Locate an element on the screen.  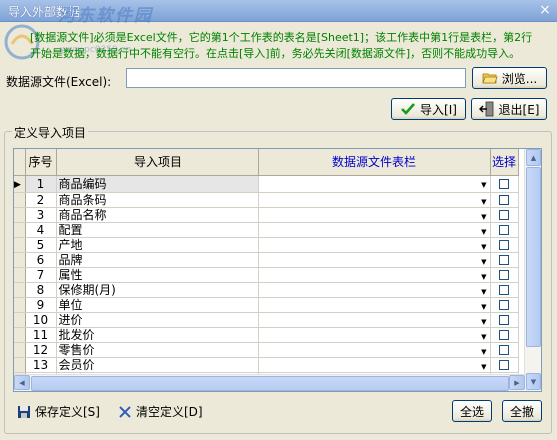
dropdown-arrow-icon: ▼ is located at coordinates (483, 185).